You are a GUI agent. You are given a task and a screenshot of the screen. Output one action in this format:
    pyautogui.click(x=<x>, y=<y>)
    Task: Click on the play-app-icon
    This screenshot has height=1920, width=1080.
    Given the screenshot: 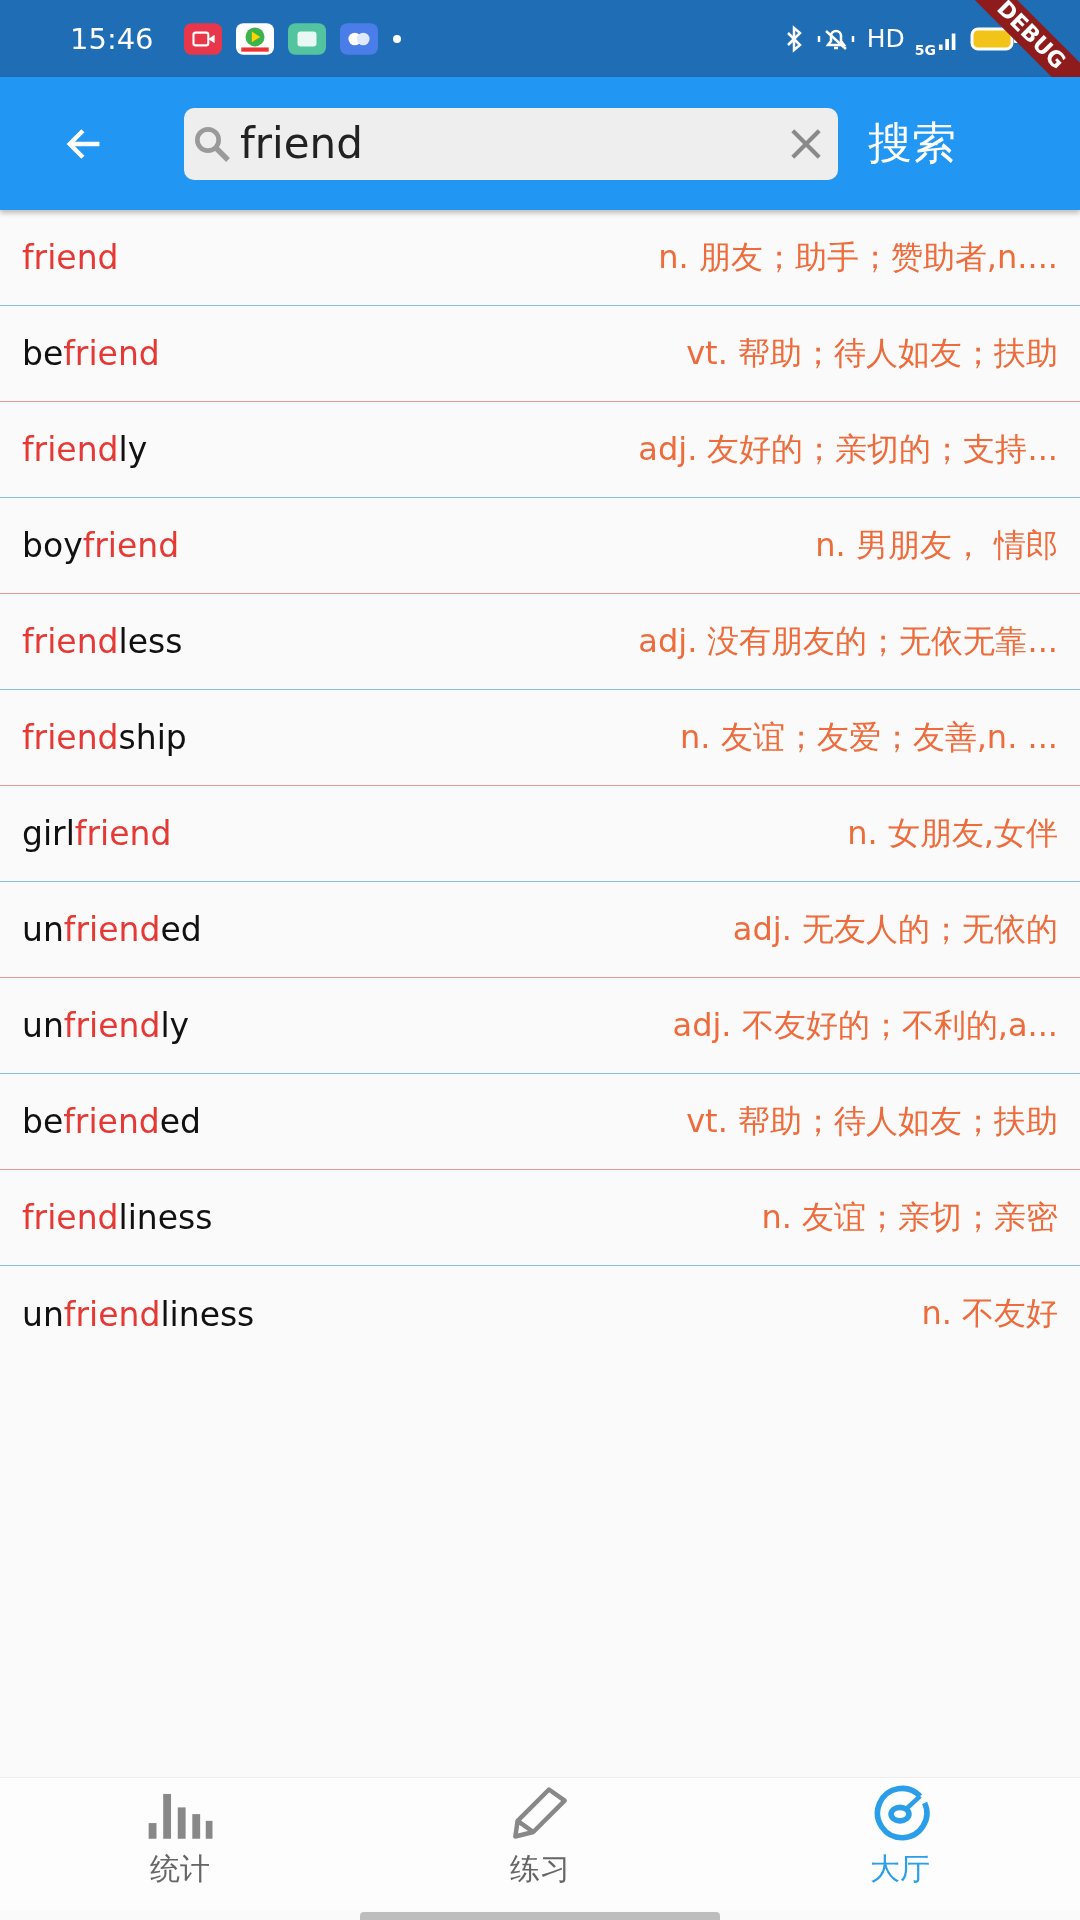 What is the action you would take?
    pyautogui.click(x=254, y=38)
    